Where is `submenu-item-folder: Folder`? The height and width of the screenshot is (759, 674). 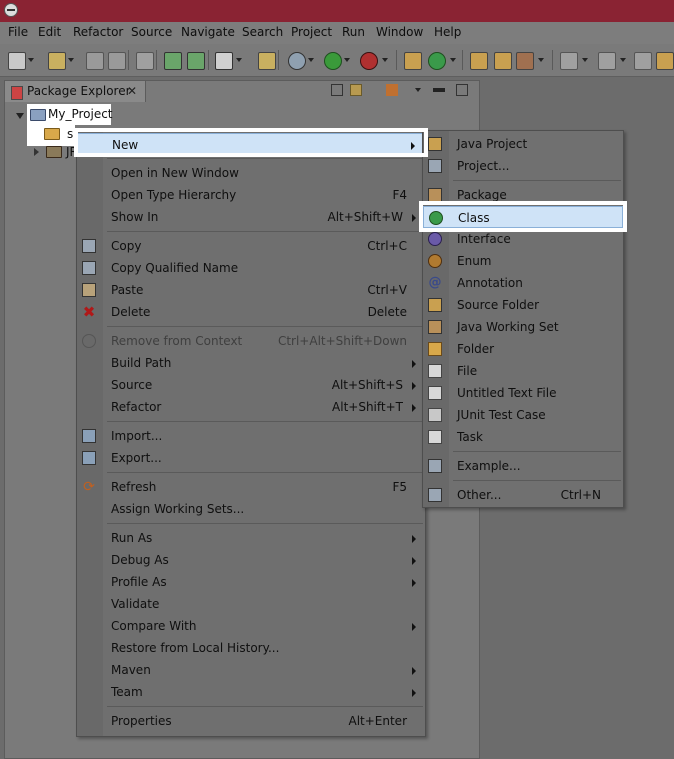 submenu-item-folder: Folder is located at coordinates (523, 349).